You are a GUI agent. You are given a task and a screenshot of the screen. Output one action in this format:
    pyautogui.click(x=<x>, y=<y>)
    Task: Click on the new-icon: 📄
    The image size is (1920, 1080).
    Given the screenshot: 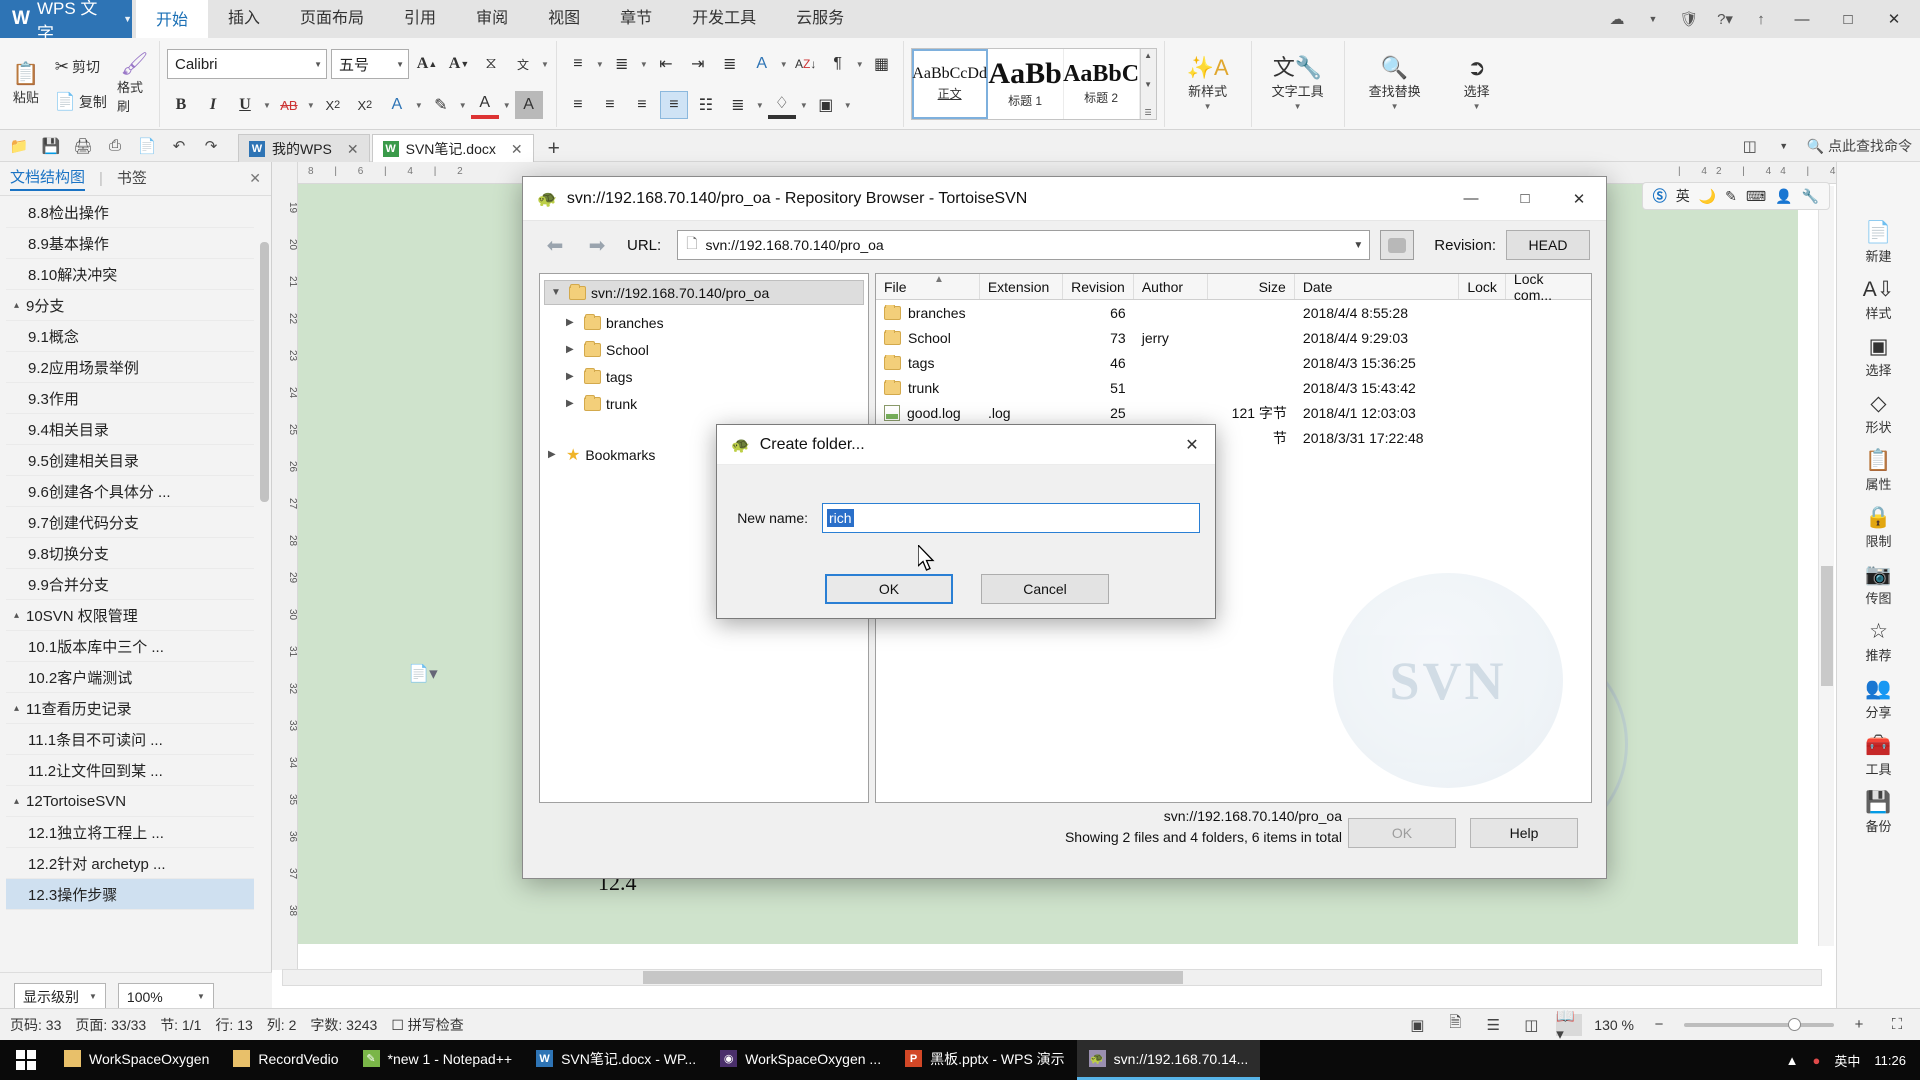 What is the action you would take?
    pyautogui.click(x=147, y=146)
    